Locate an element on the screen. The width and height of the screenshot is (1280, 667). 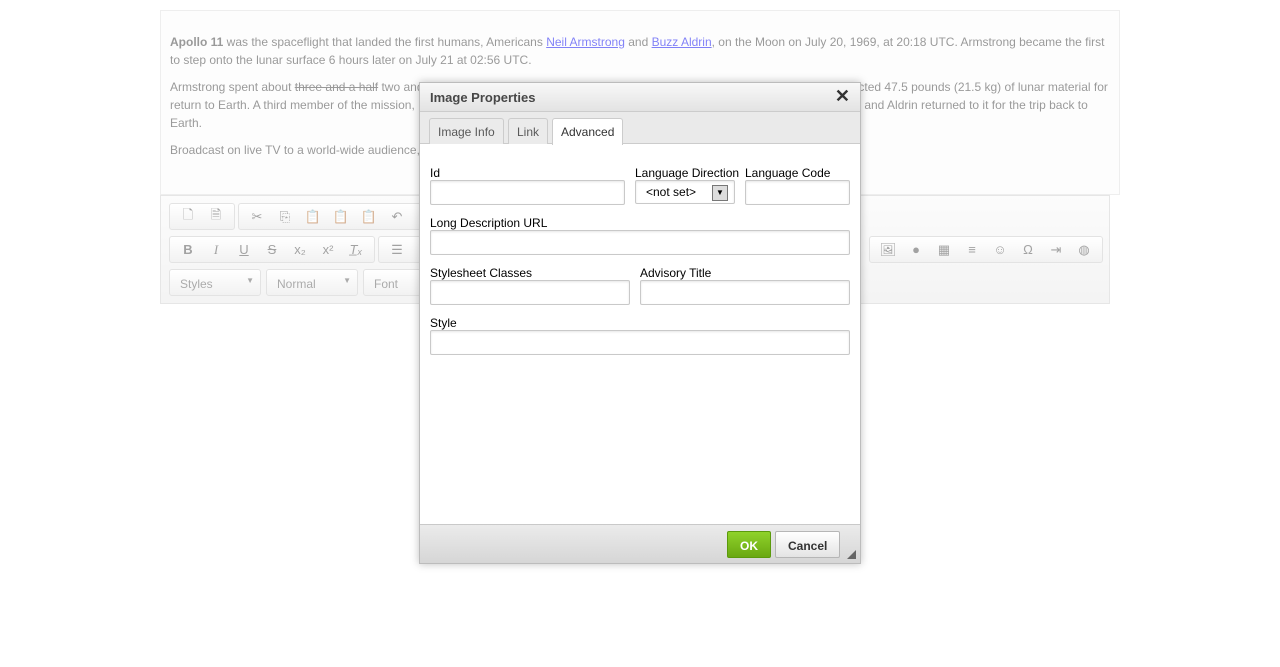
tab-advanced: Advanced is located at coordinates (588, 131).